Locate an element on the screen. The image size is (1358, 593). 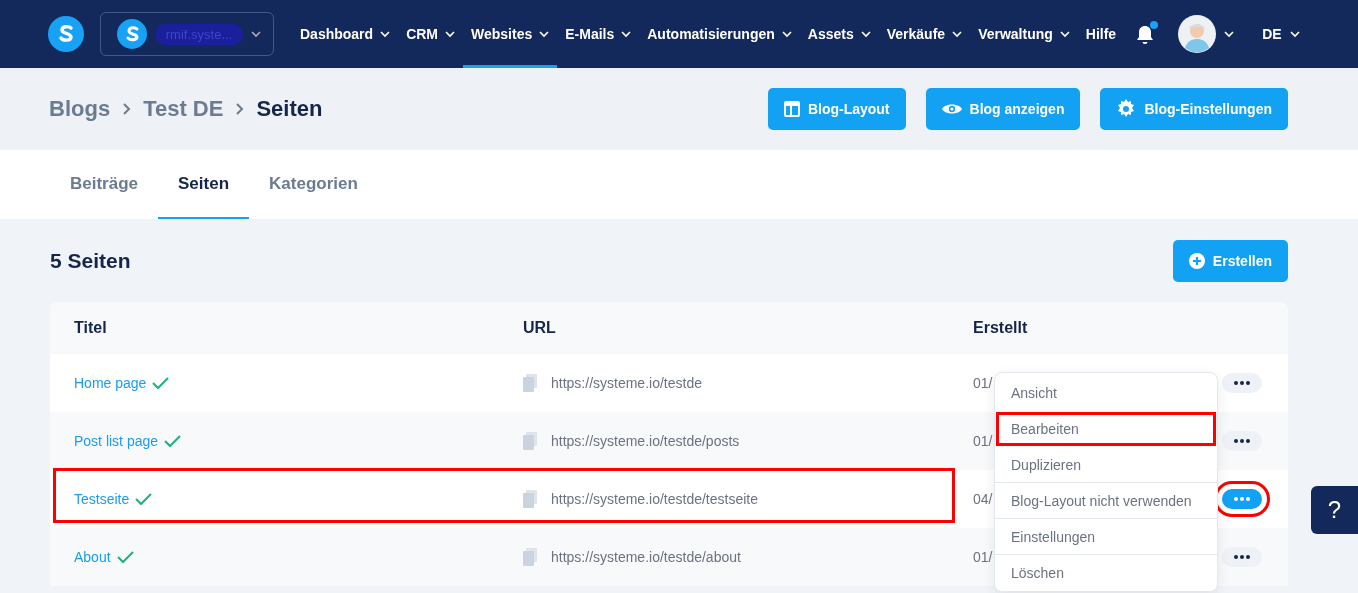
page-url: https://systeme.io/testde/testseite is located at coordinates (654, 499).